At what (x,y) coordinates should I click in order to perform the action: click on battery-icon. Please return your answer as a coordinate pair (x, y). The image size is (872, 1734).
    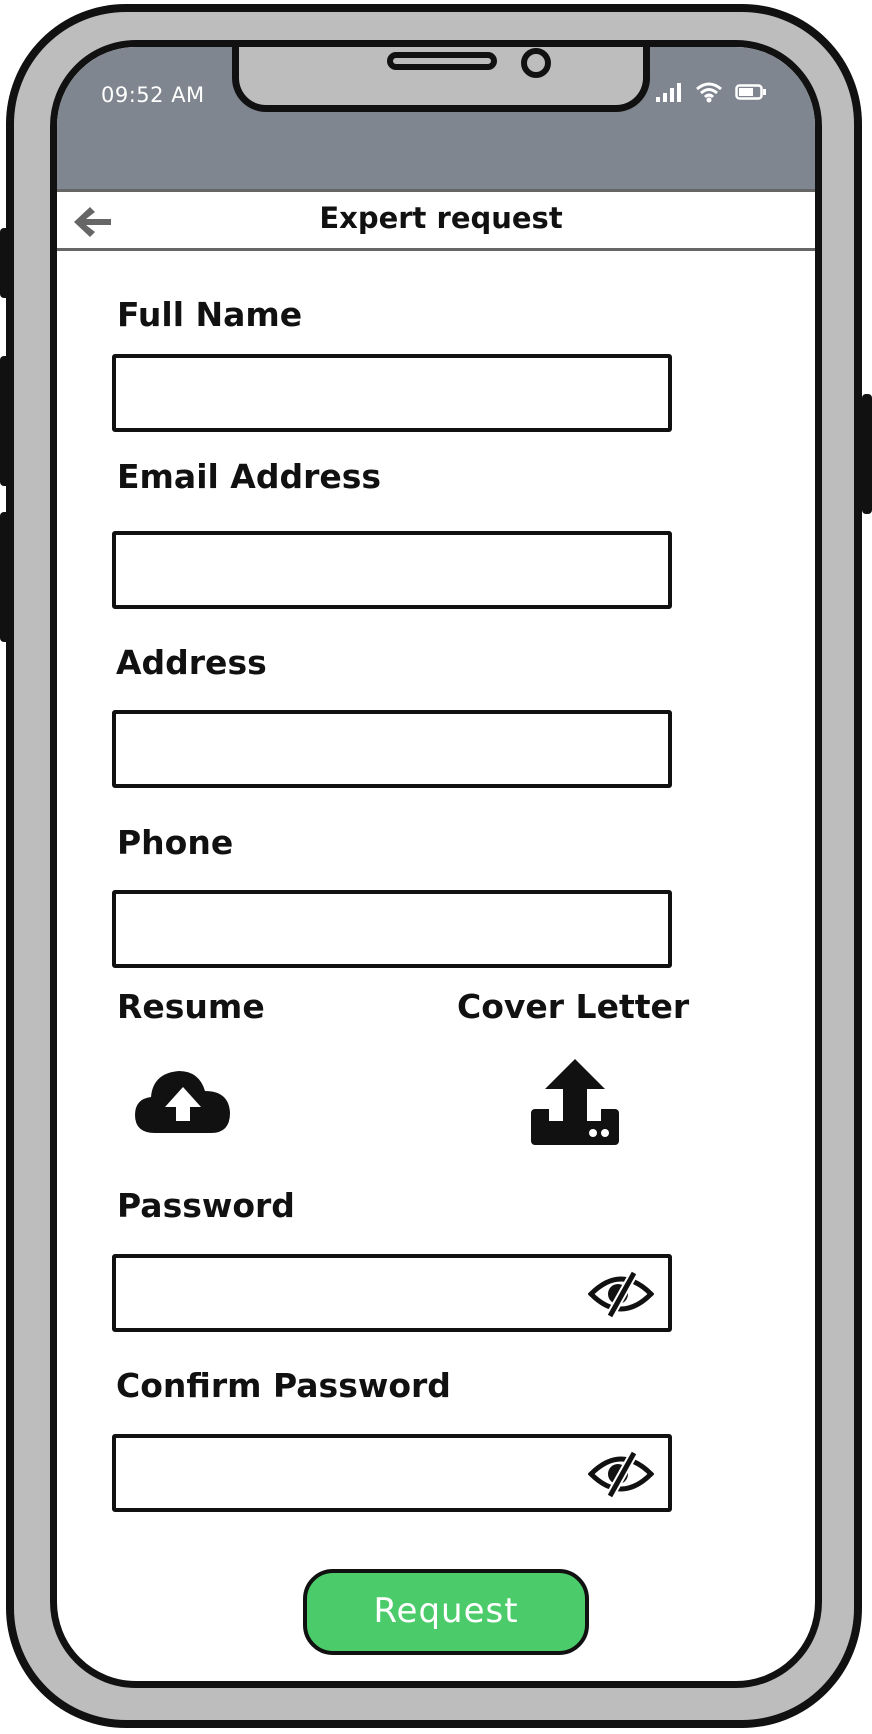
    Looking at the image, I should click on (751, 94).